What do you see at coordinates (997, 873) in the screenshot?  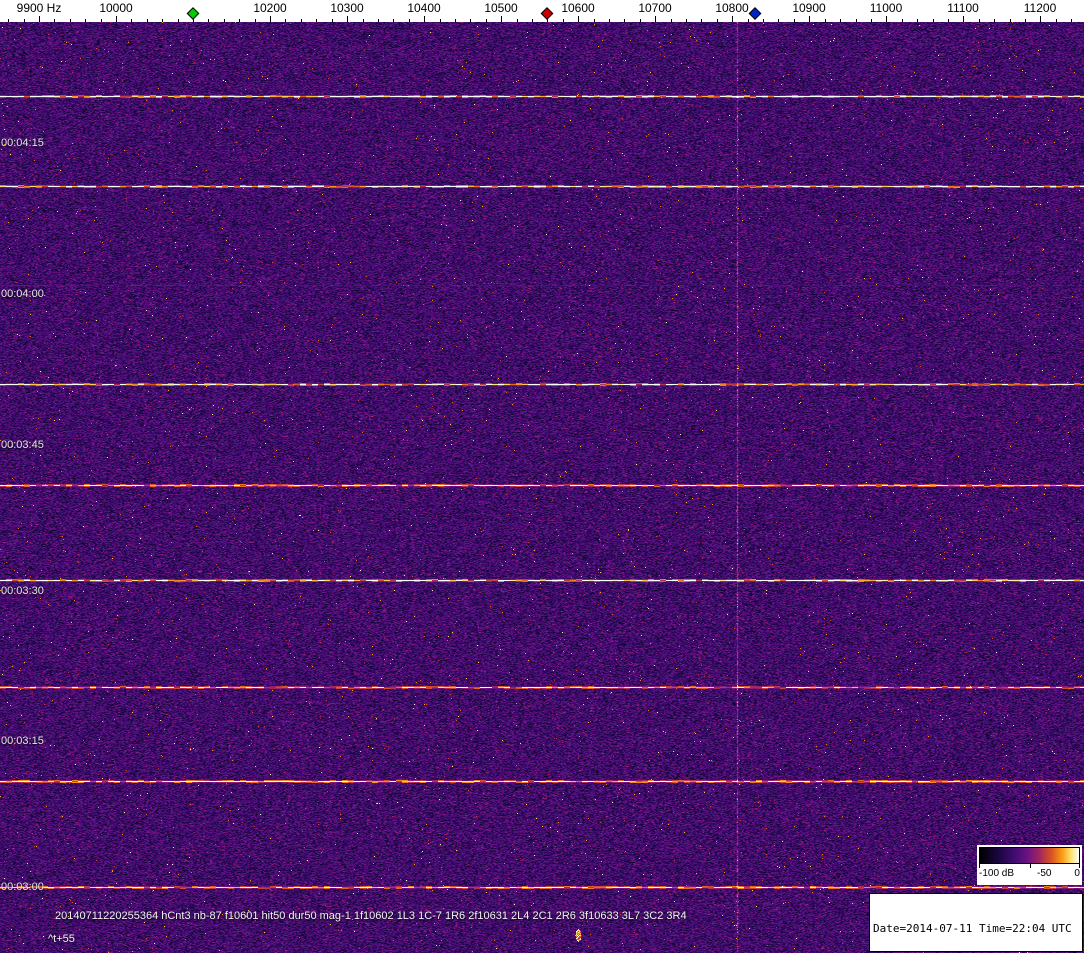 I see `colorbar-label-min: -100 dB` at bounding box center [997, 873].